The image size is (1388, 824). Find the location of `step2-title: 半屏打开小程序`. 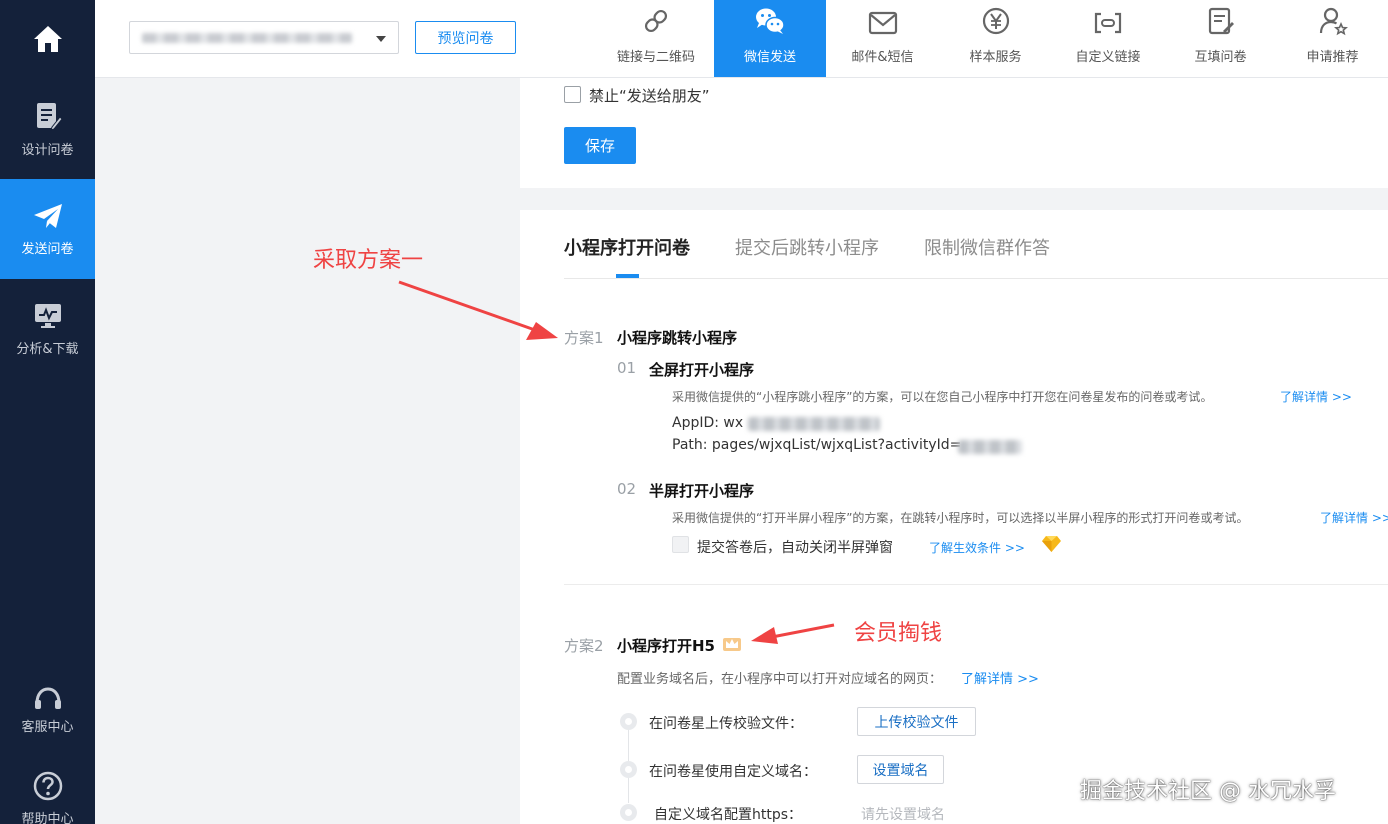

step2-title: 半屏打开小程序 is located at coordinates (702, 491).